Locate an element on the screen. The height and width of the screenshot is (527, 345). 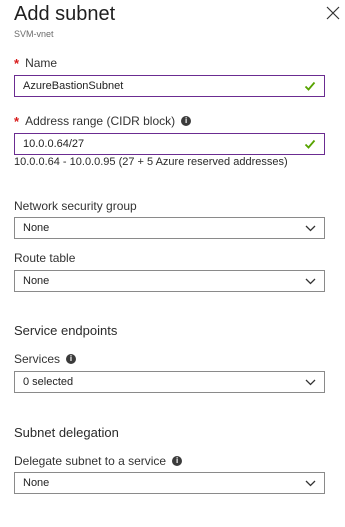
services-dropdown: 0 selected is located at coordinates (169, 382).